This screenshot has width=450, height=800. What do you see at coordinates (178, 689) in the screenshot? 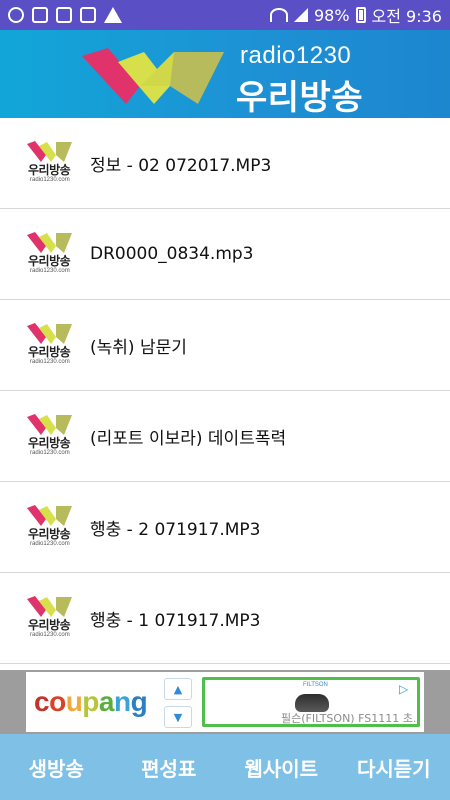
I see `ad-prev-button: ▲` at bounding box center [178, 689].